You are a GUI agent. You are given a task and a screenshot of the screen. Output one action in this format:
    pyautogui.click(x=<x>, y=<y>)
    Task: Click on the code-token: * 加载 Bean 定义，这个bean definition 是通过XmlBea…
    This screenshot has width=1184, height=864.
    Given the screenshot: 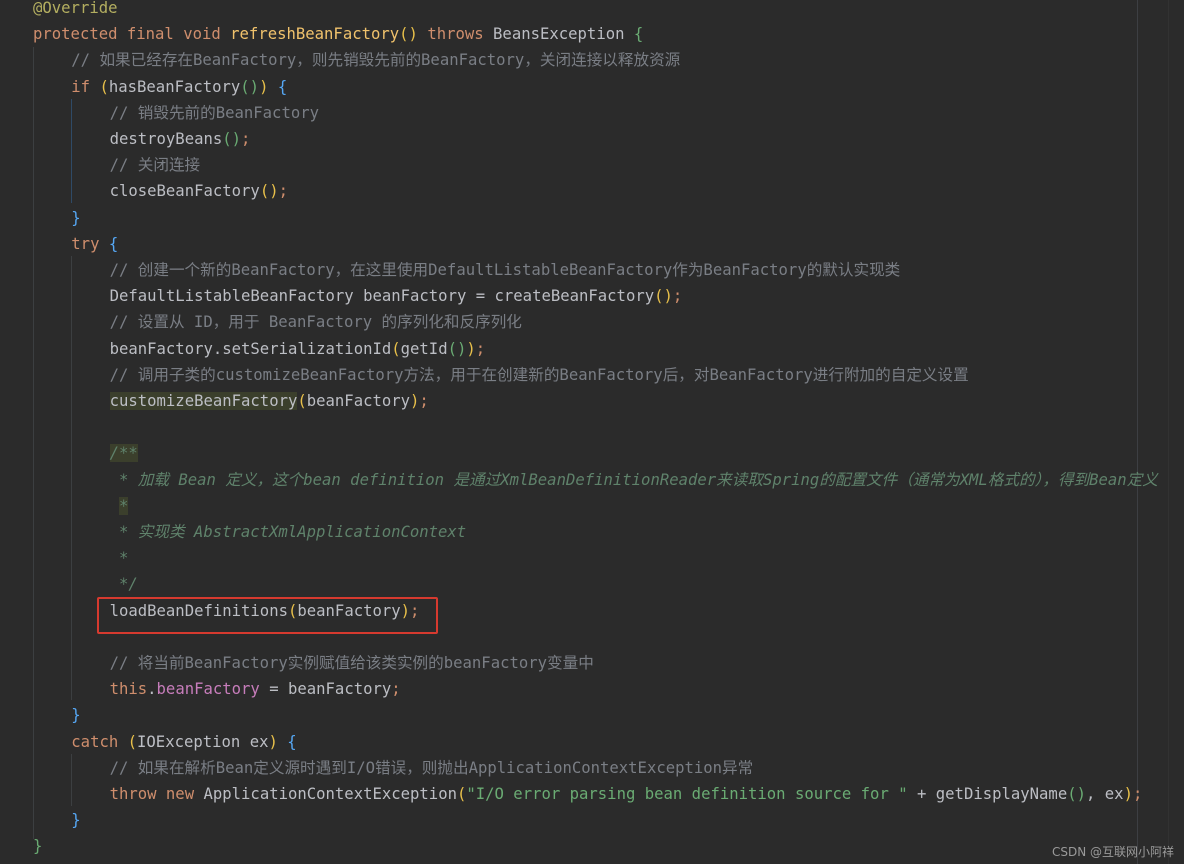 What is the action you would take?
    pyautogui.click(x=633, y=479)
    